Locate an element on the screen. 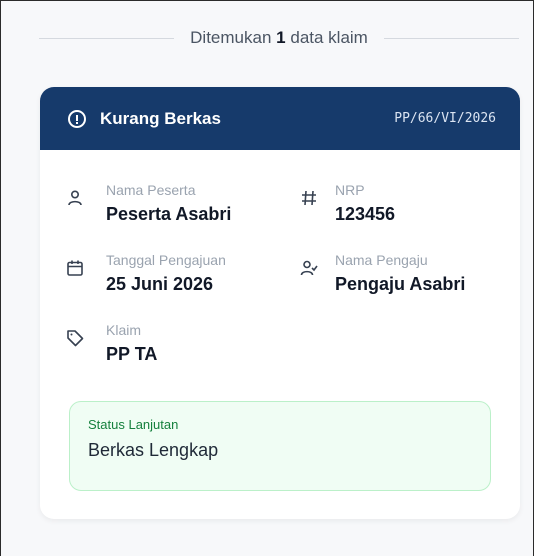  field-nama-peserta: Nama Peserta Peserta Asabri is located at coordinates (147, 203).